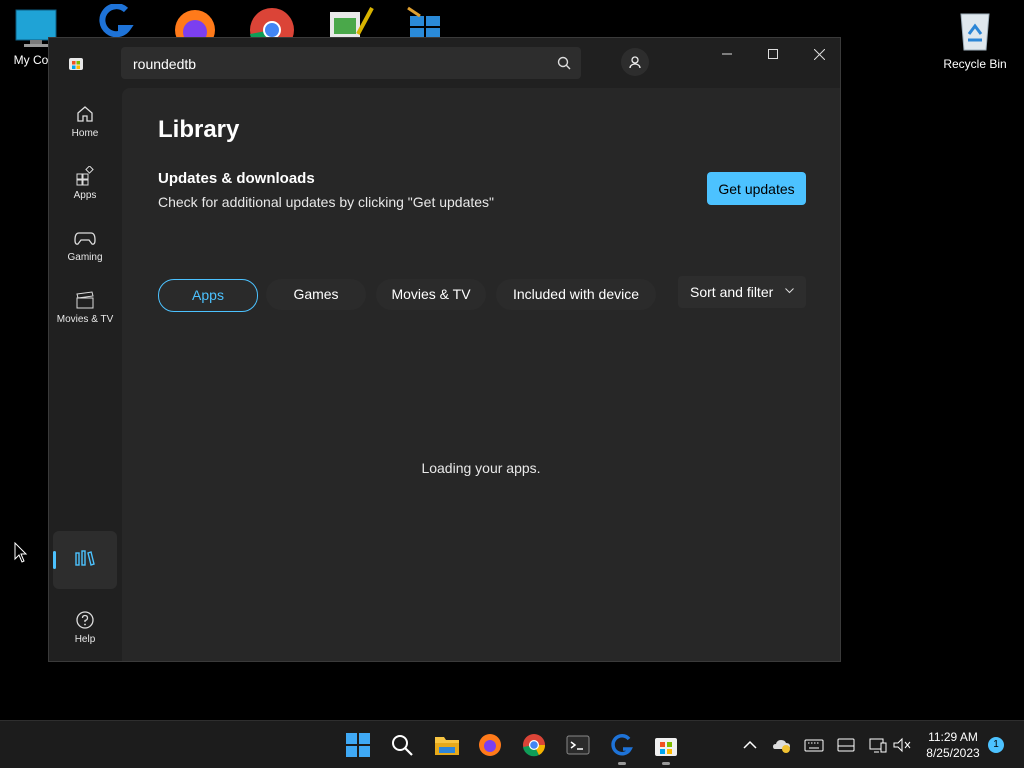 The width and height of the screenshot is (1024, 768). What do you see at coordinates (236, 178) in the screenshot?
I see `updates-title: Updates & downloads` at bounding box center [236, 178].